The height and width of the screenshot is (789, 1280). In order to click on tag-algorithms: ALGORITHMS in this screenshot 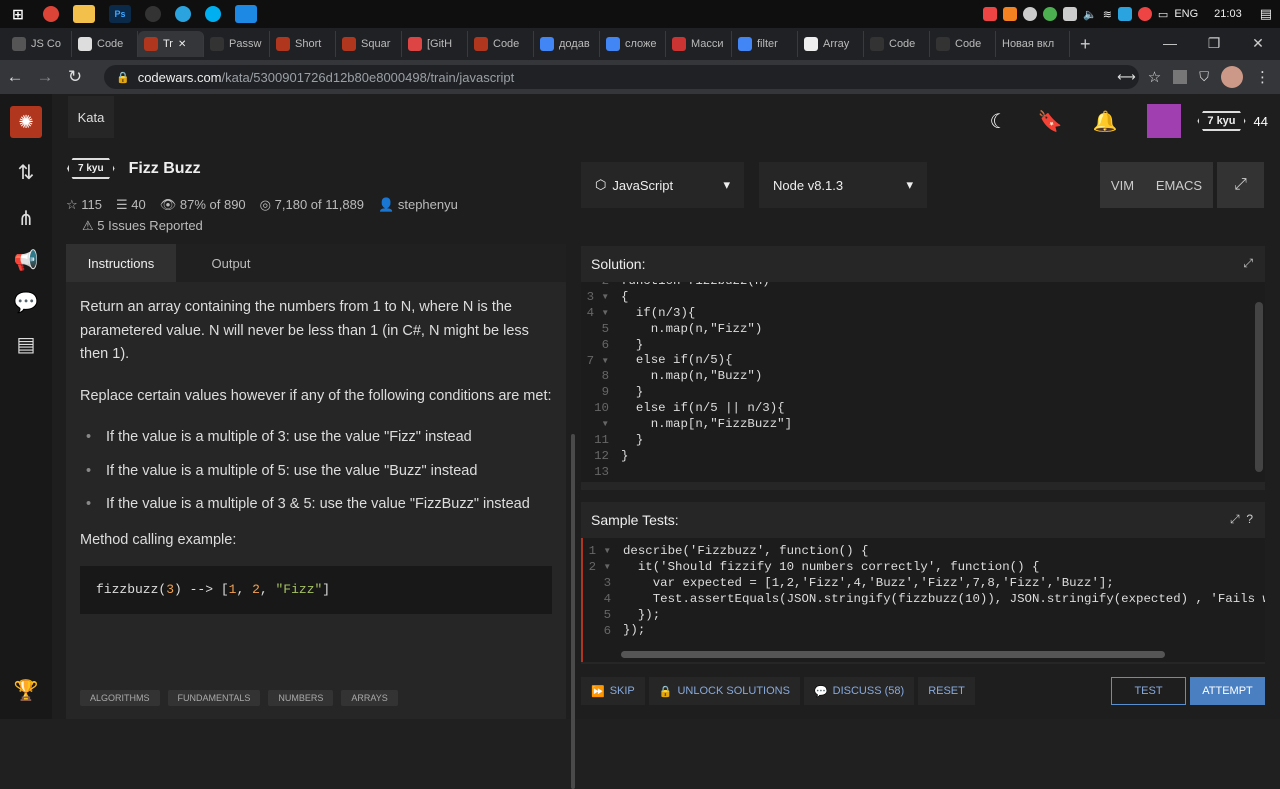, I will do `click(120, 698)`.